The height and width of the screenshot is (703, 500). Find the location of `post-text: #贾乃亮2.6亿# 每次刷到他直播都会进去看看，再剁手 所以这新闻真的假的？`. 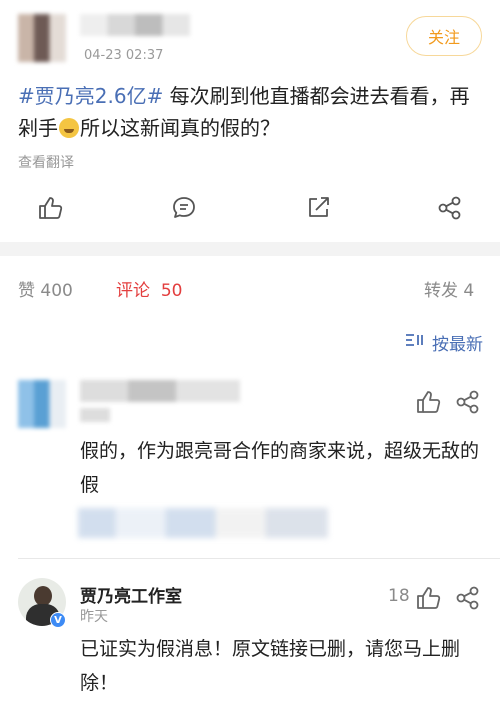

post-text: #贾乃亮2.6亿# 每次刷到他直播都会进去看看，再剁手 所以这新闻真的假的？ is located at coordinates (253, 112).